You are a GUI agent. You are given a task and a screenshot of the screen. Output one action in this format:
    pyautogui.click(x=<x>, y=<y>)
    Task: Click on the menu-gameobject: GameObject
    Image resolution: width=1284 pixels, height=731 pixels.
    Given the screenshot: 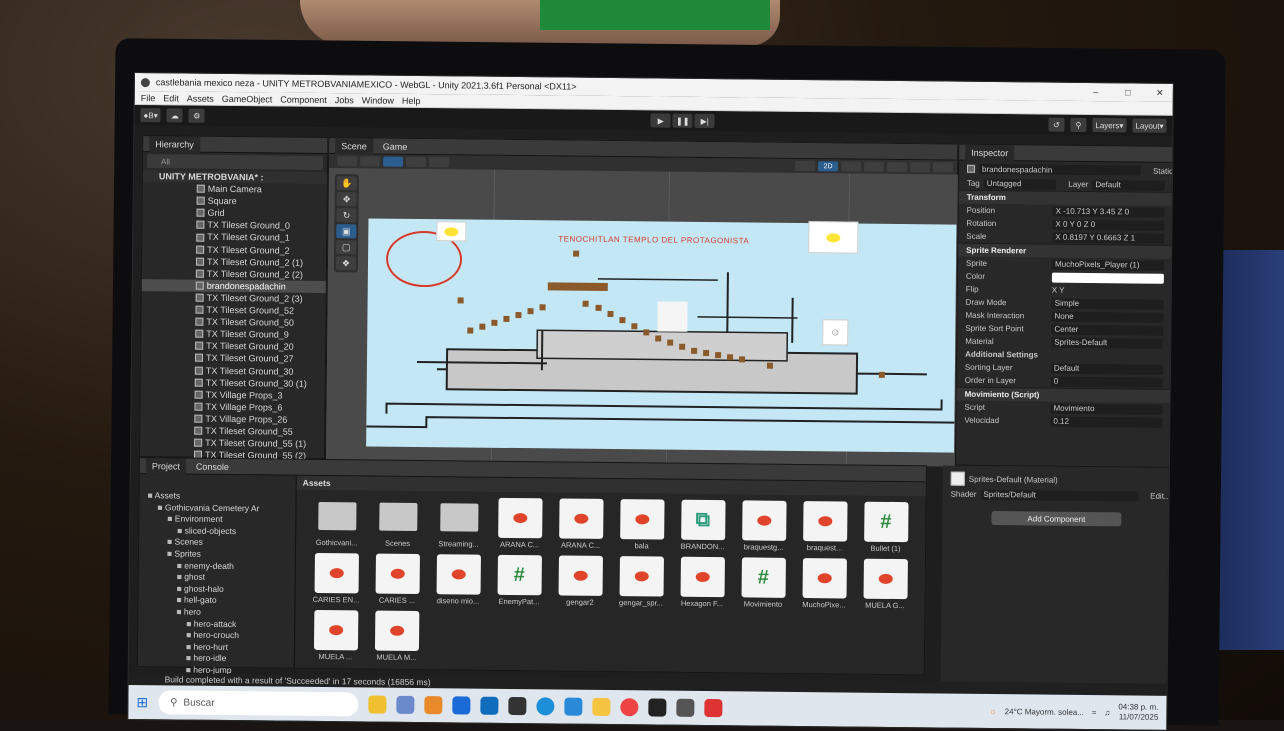 What is the action you would take?
    pyautogui.click(x=247, y=98)
    